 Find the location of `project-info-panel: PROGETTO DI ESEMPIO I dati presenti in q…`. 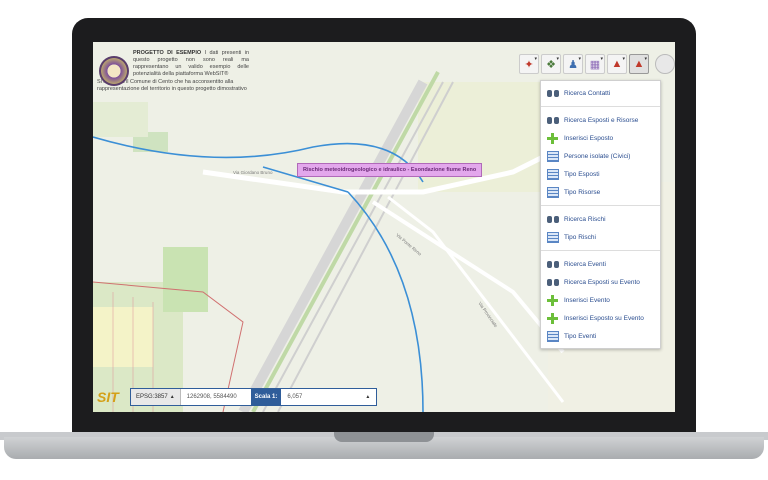

project-info-panel: PROGETTO DI ESEMPIO I dati presenti in q… is located at coordinates (173, 71).